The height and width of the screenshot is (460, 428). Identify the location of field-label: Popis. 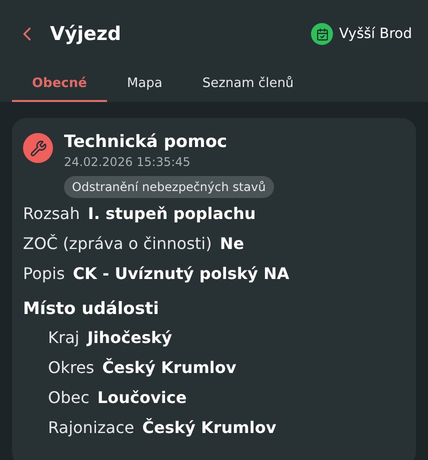
(44, 274).